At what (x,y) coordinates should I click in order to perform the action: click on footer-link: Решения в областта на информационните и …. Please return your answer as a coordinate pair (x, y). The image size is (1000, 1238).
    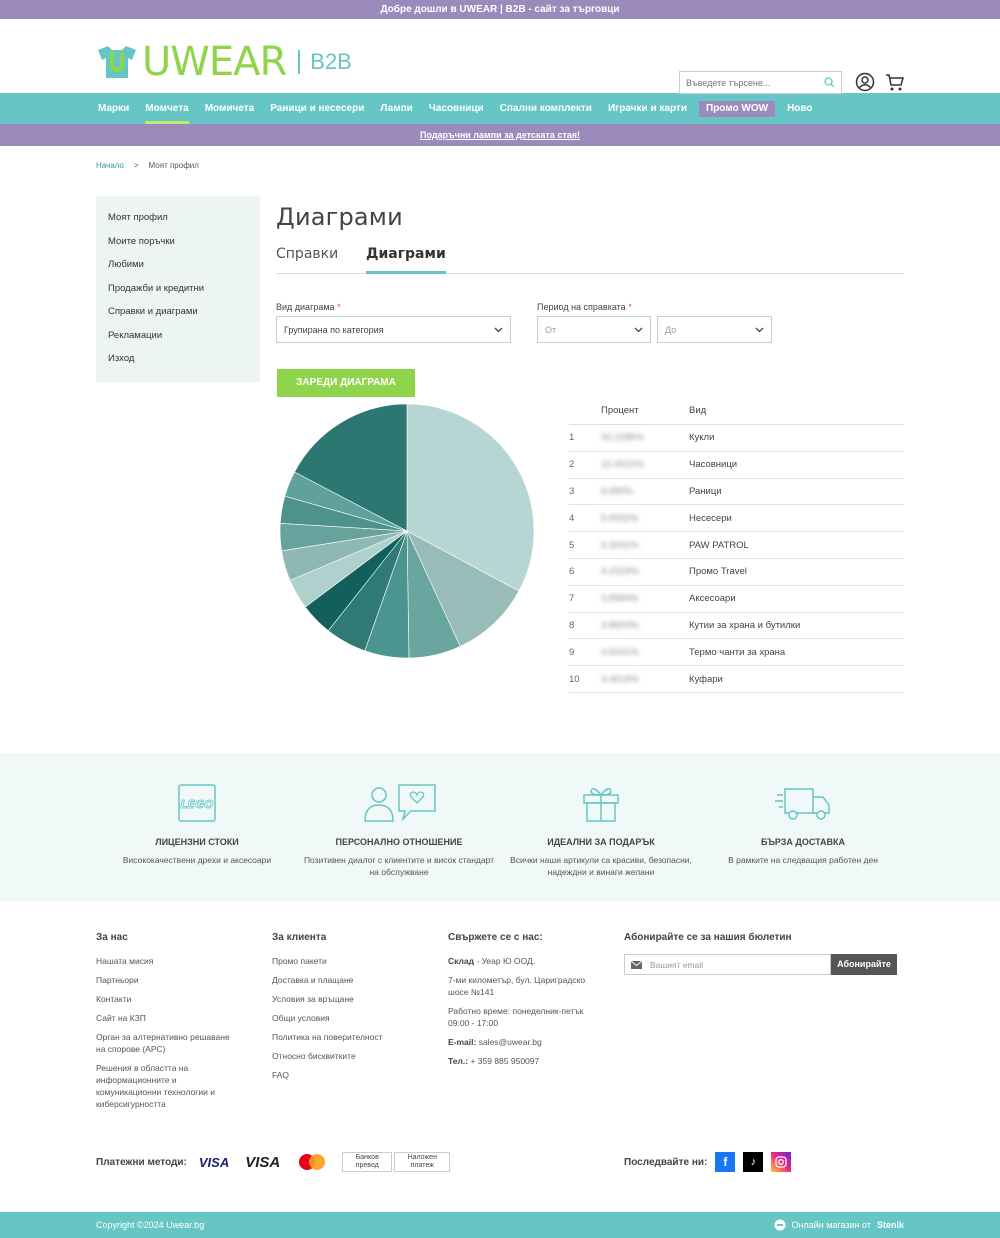
    Looking at the image, I should click on (168, 1086).